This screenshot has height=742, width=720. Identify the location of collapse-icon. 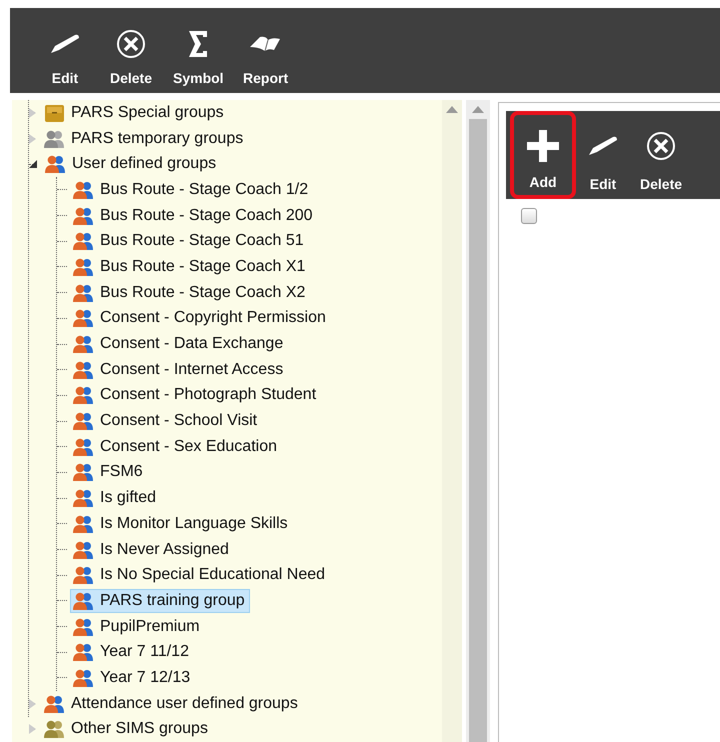
(33, 164).